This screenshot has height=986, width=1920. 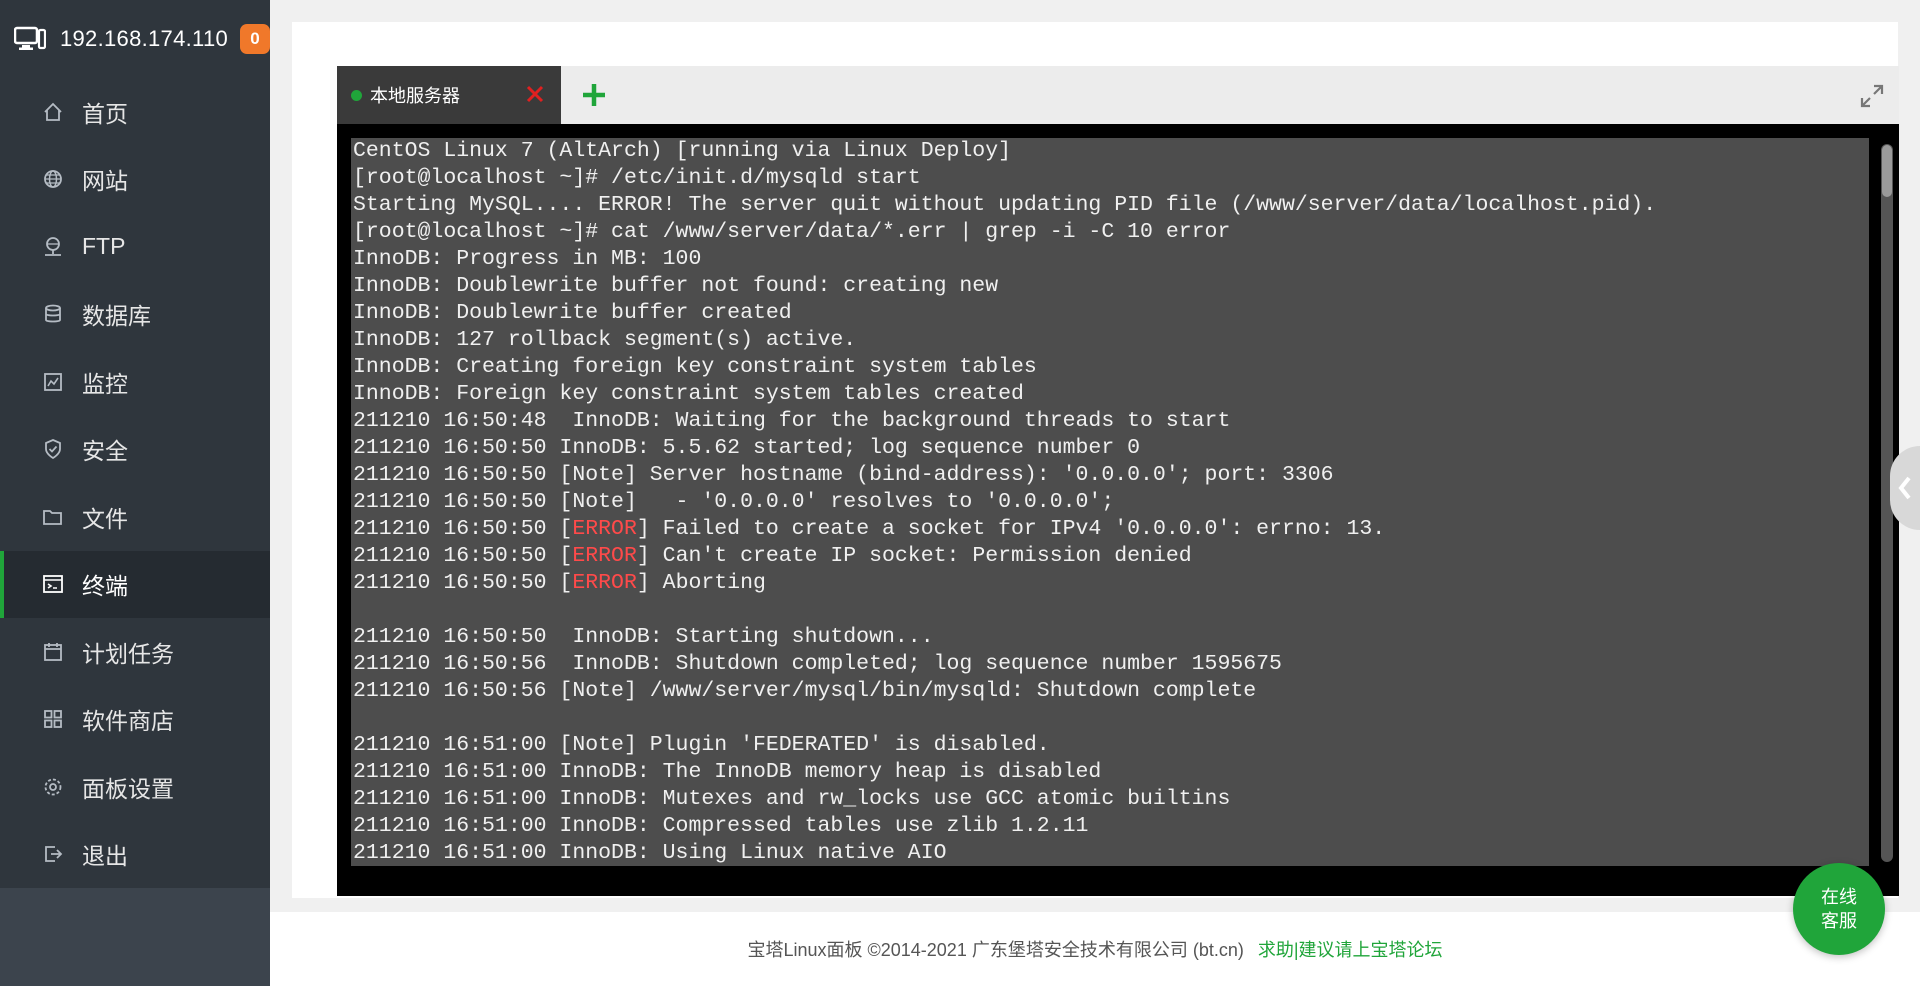 I want to click on sidebar-item-label: 首页, so click(x=105, y=113).